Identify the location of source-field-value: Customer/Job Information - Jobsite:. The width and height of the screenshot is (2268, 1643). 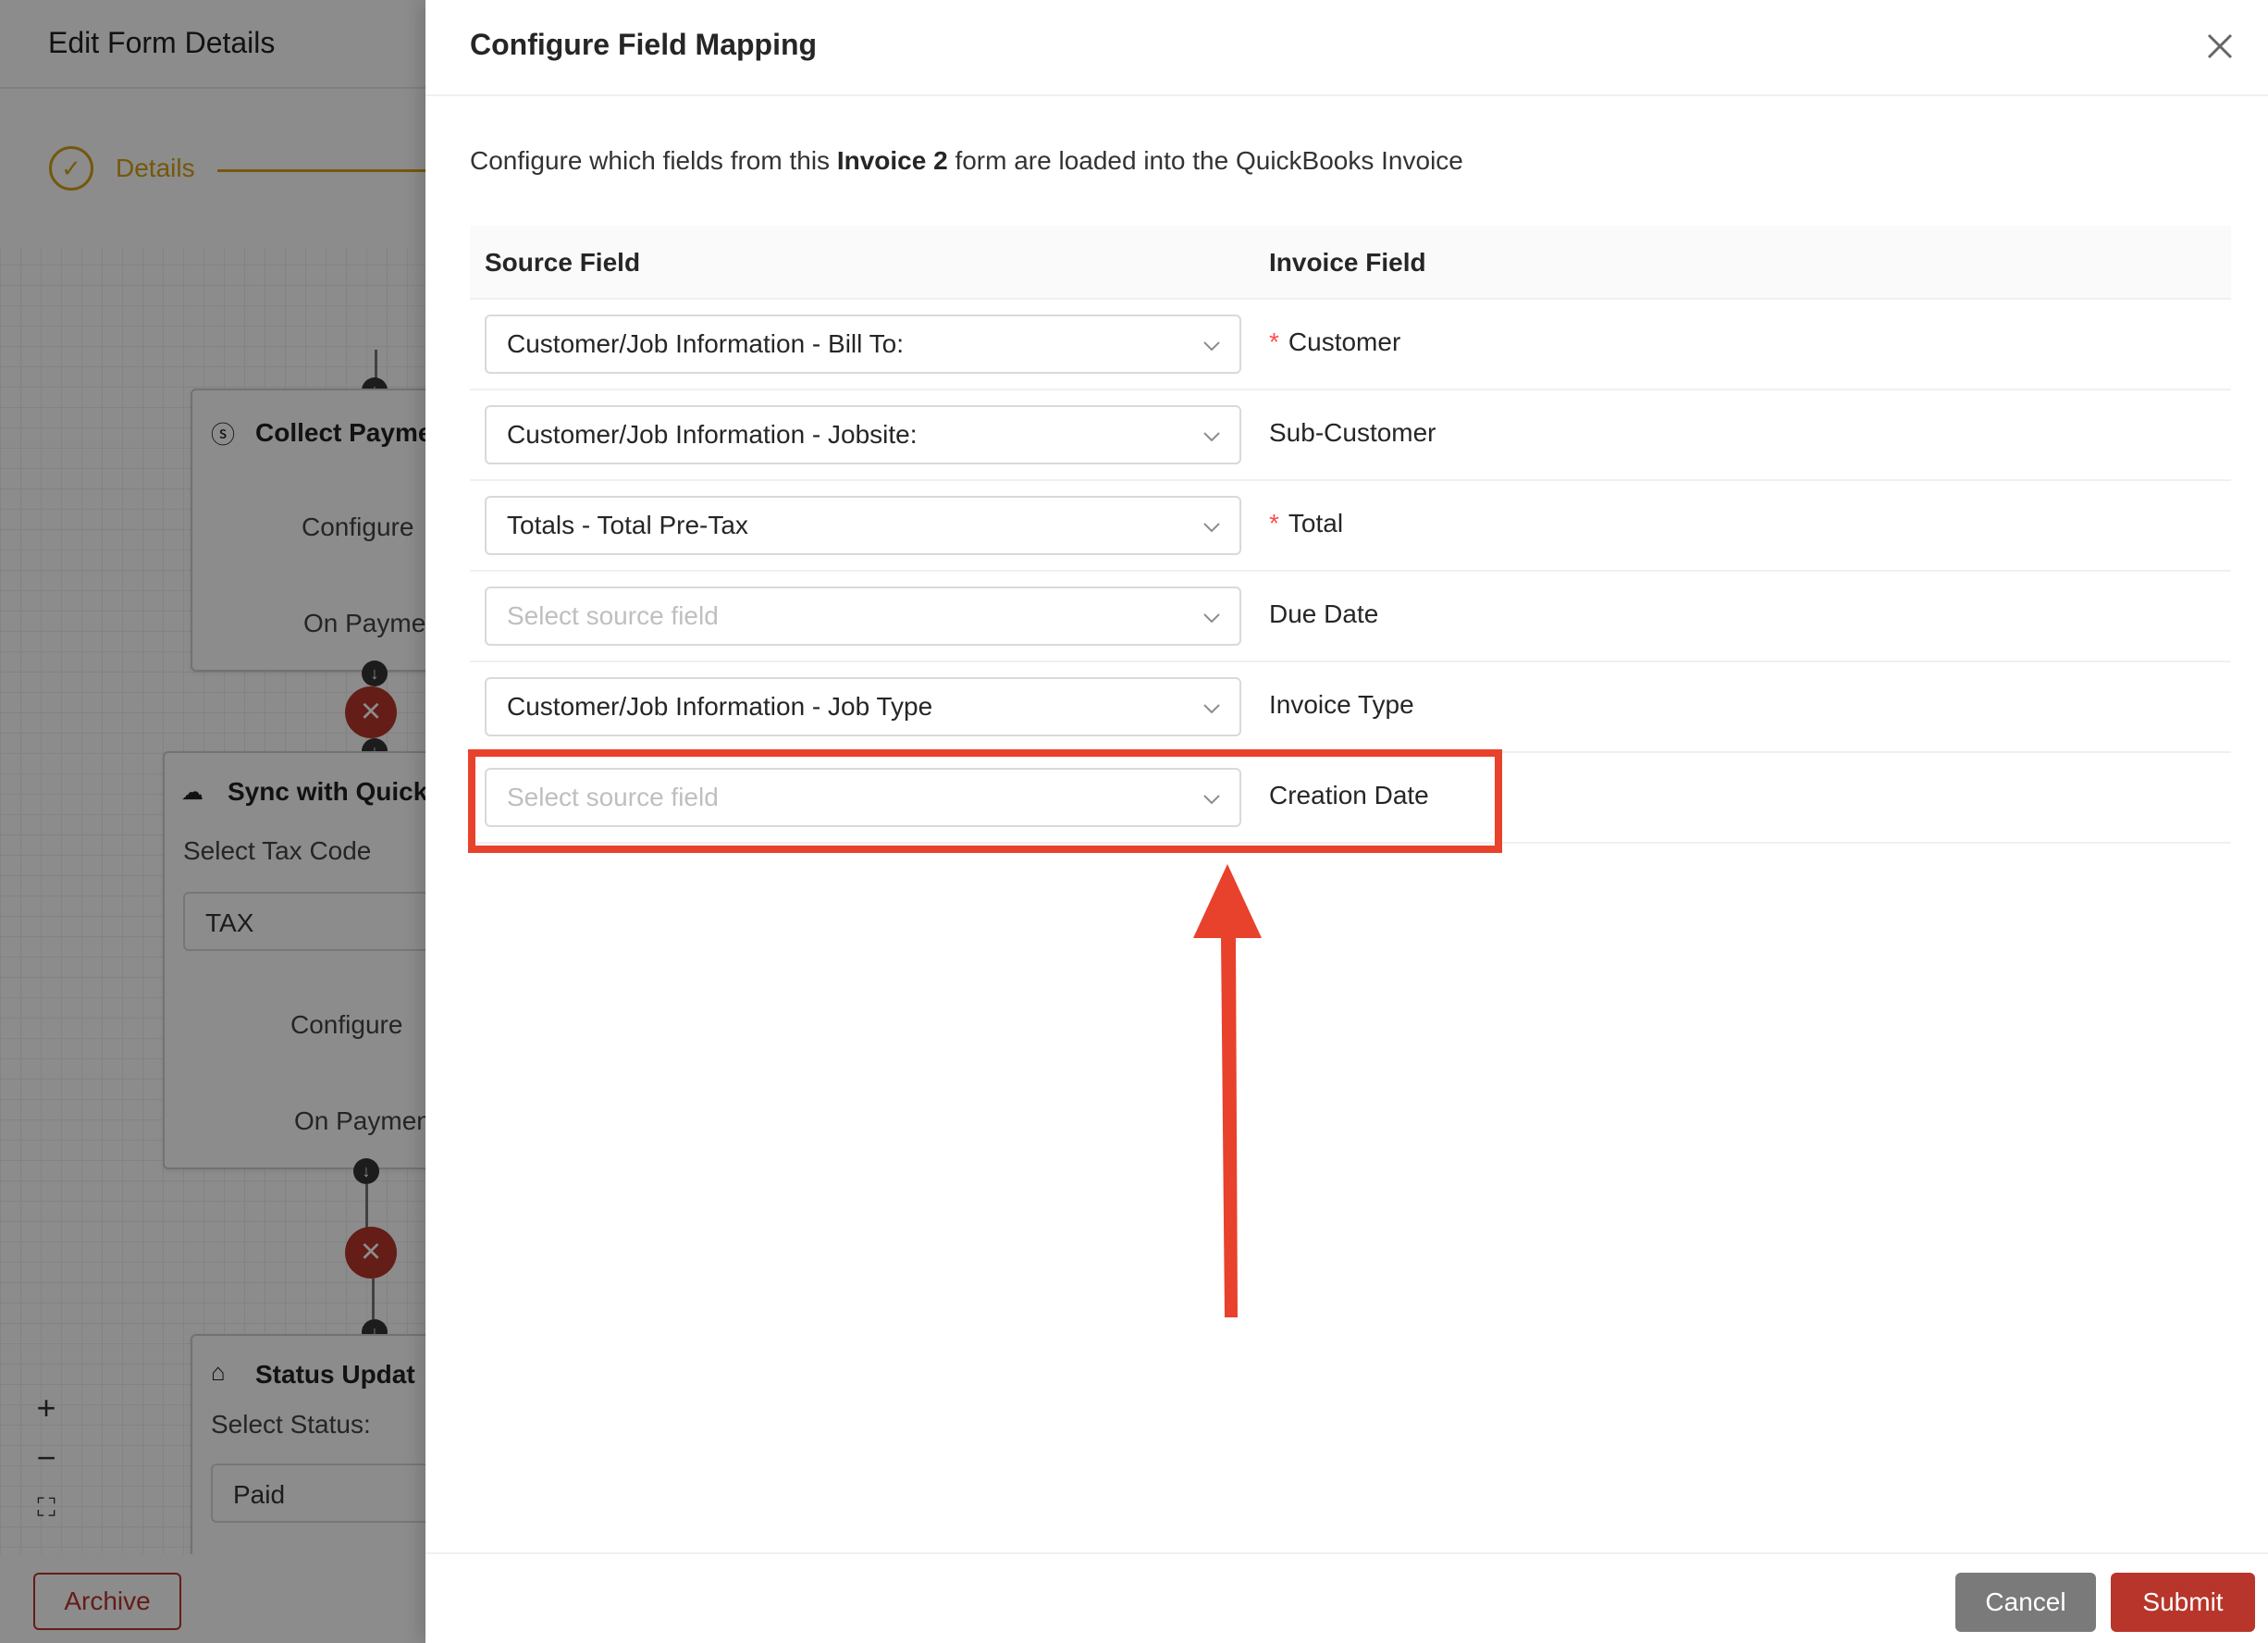
(713, 434).